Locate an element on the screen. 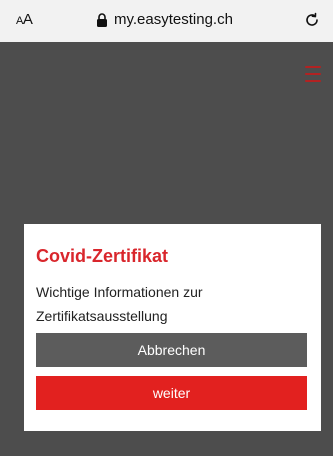  next-button: weiter is located at coordinates (171, 393).